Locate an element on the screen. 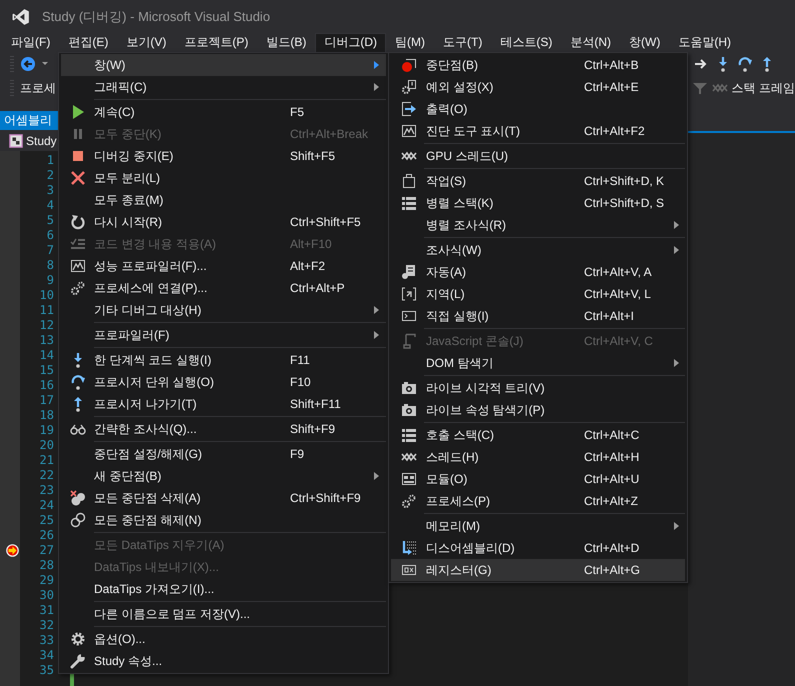  shortcut-label: Ctrl+Alt+H is located at coordinates (612, 457).